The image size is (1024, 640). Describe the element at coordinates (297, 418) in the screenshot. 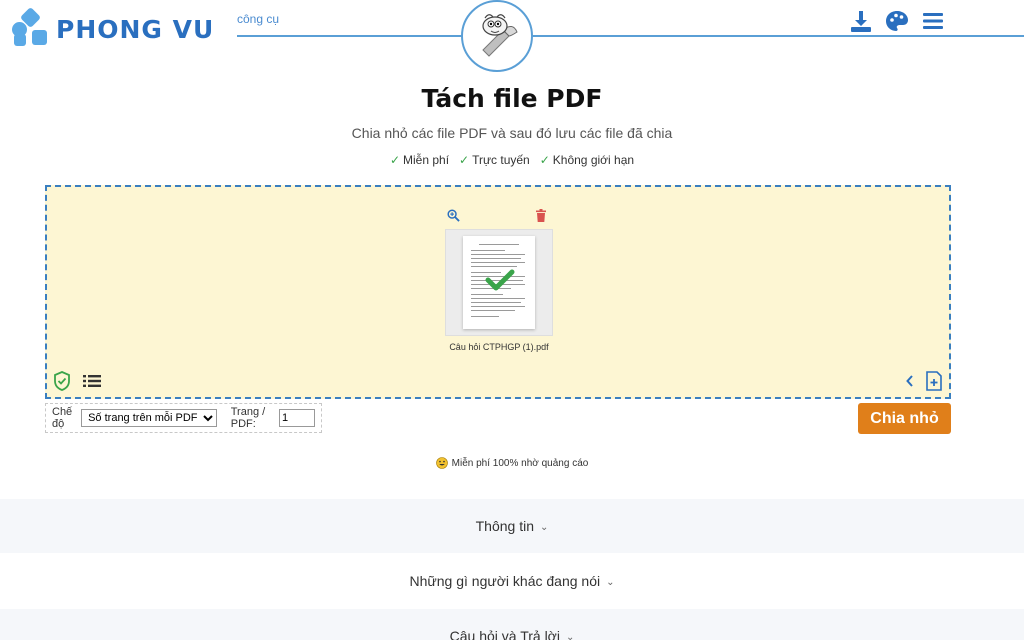

I see `pages-per-pdf-input` at that location.